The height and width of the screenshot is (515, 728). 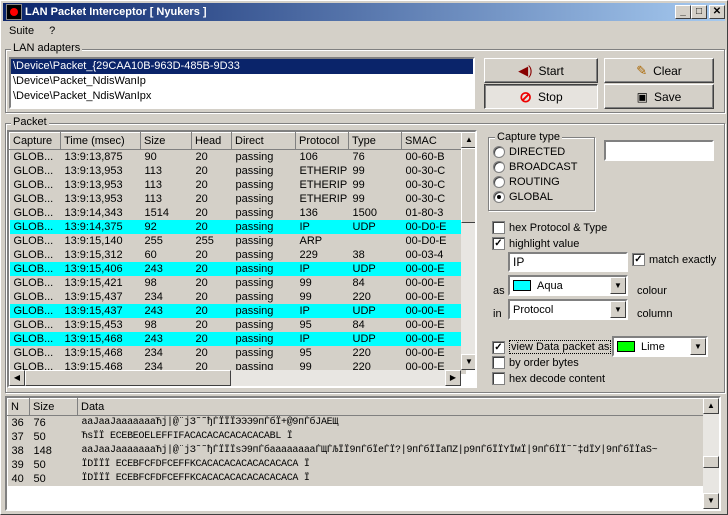 I want to click on title-bar: LAN Packet Interceptor [ Nyukers ] _ □ ✕, so click(x=364, y=12).